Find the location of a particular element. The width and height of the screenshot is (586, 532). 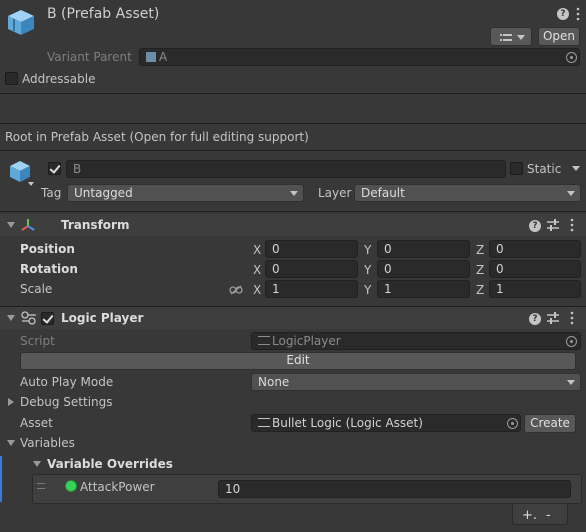

scale-y-field: 1 is located at coordinates (423, 289).